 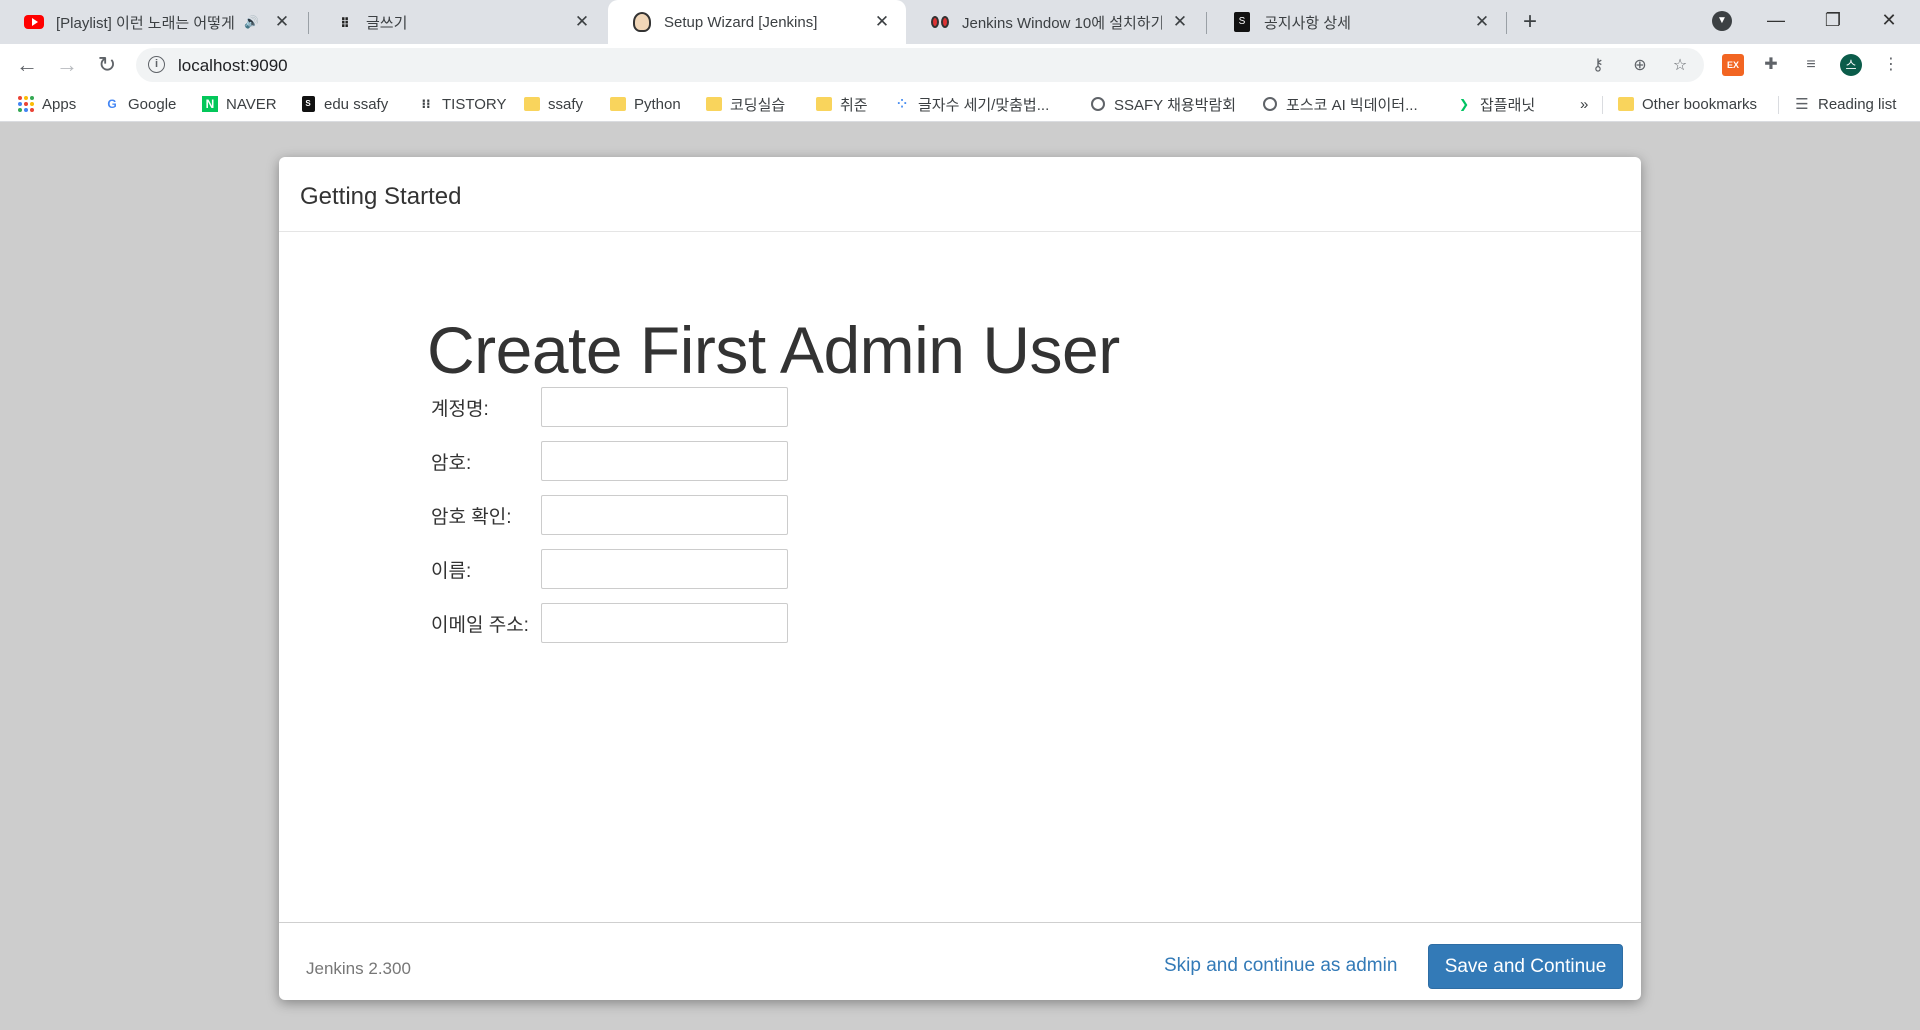 I want to click on bookmark-ssafy-fair: SSAFY 채용박람회, so click(x=1163, y=104).